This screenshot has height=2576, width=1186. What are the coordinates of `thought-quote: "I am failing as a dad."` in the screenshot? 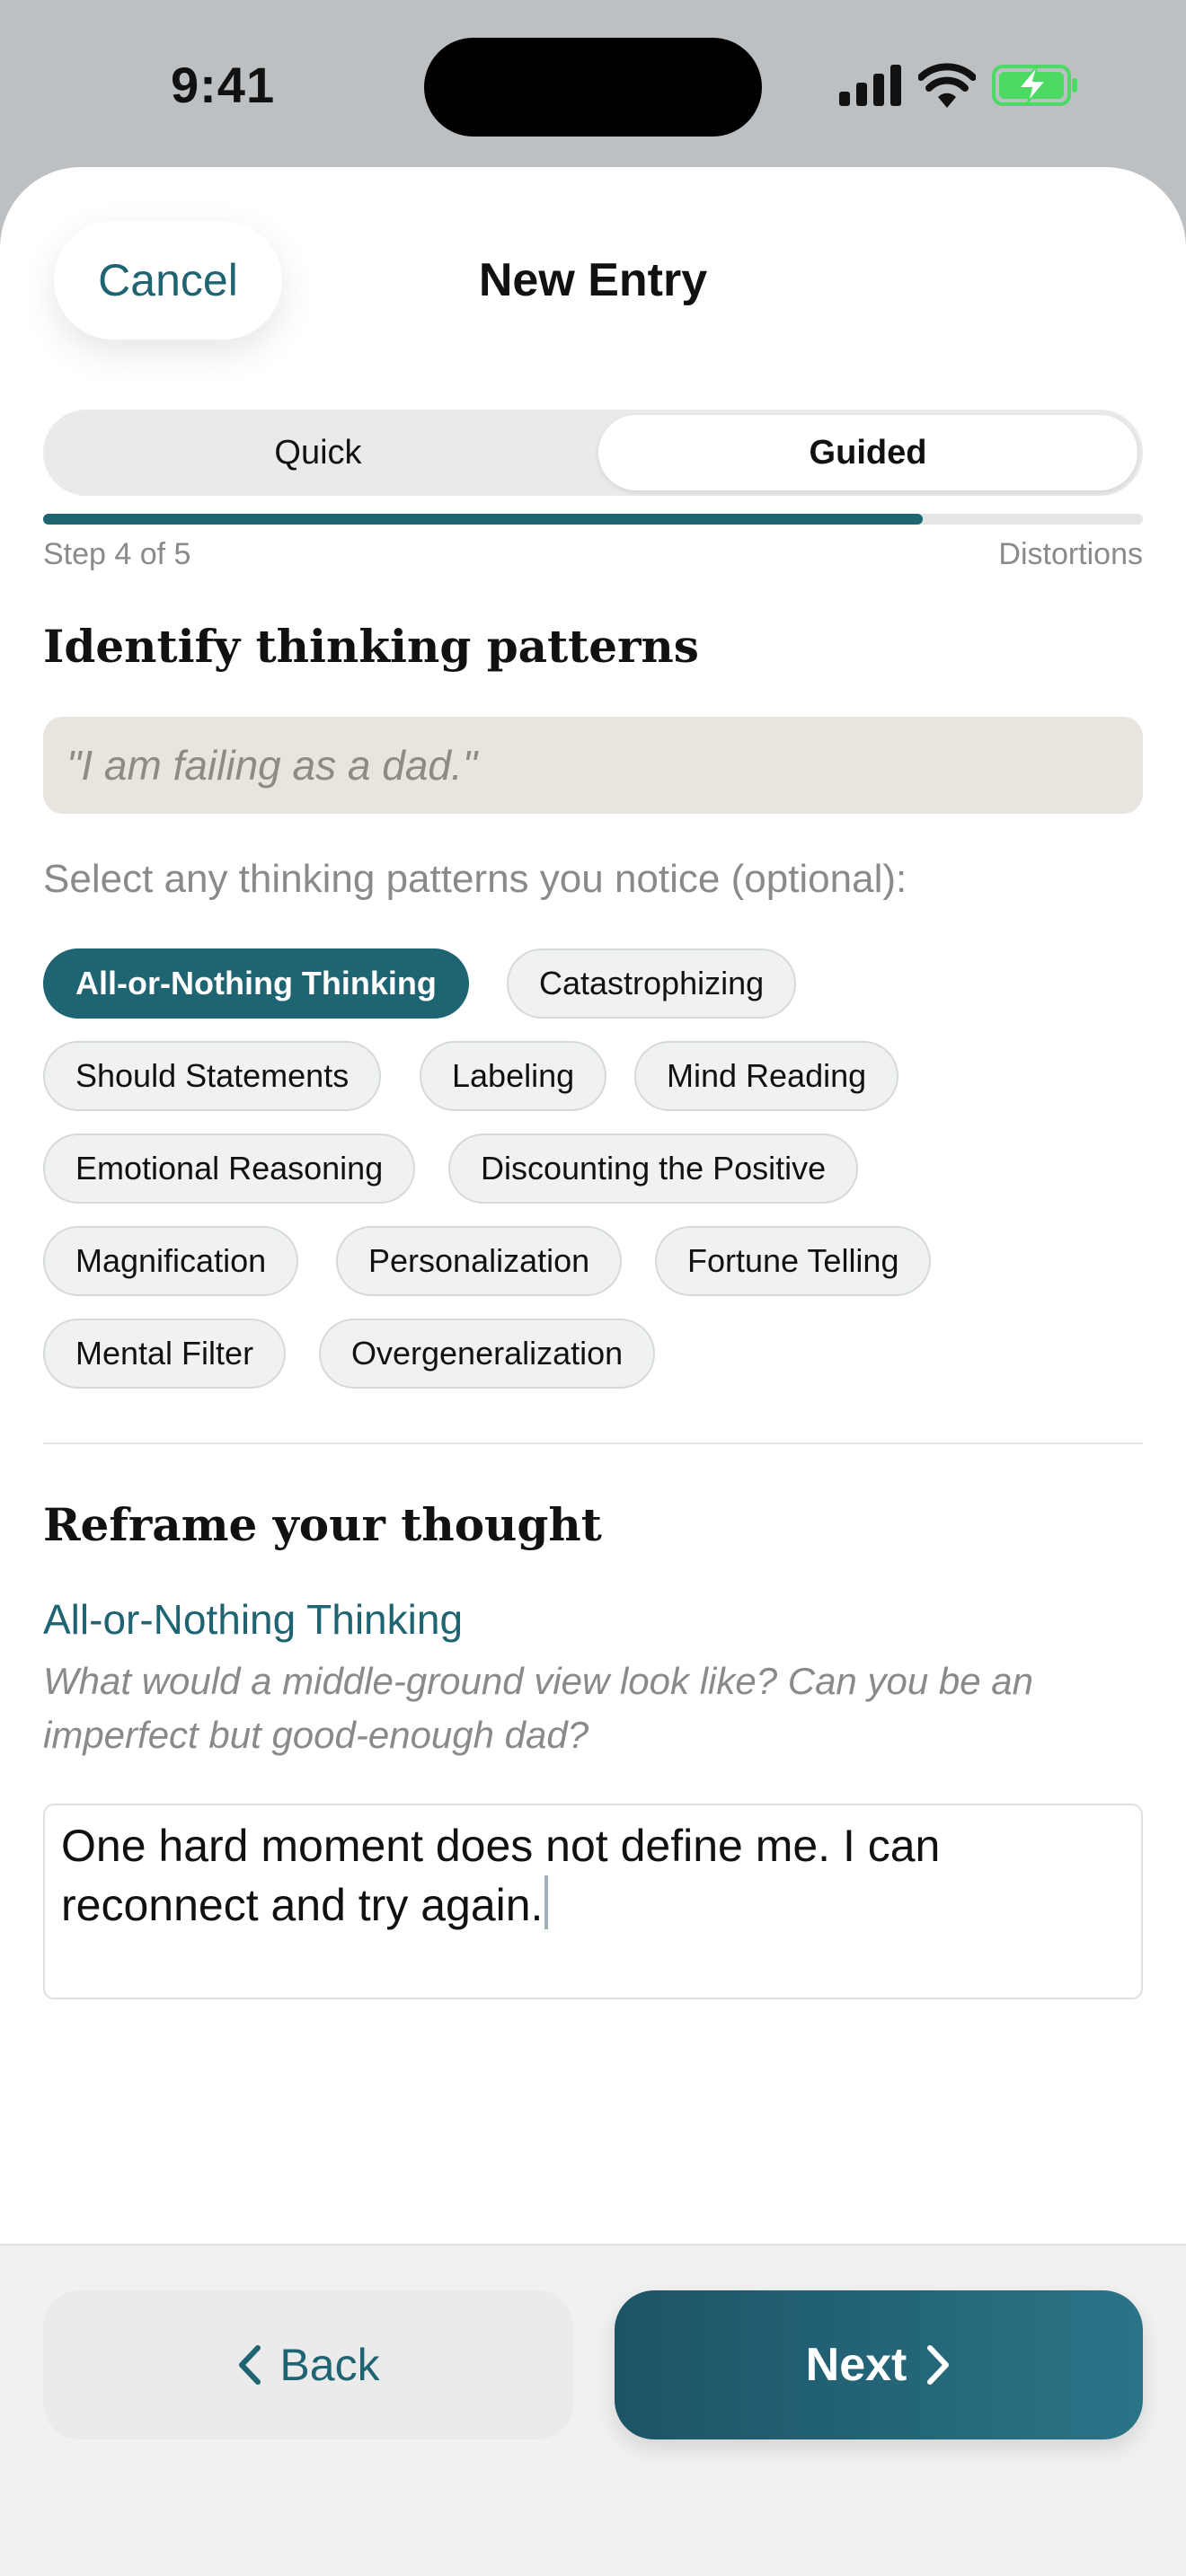 It's located at (593, 765).